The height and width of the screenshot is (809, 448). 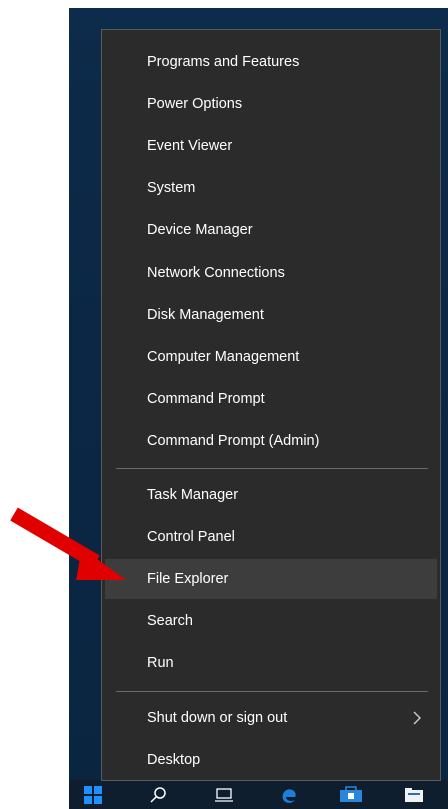 I want to click on menu-item-search: Search, so click(x=271, y=621).